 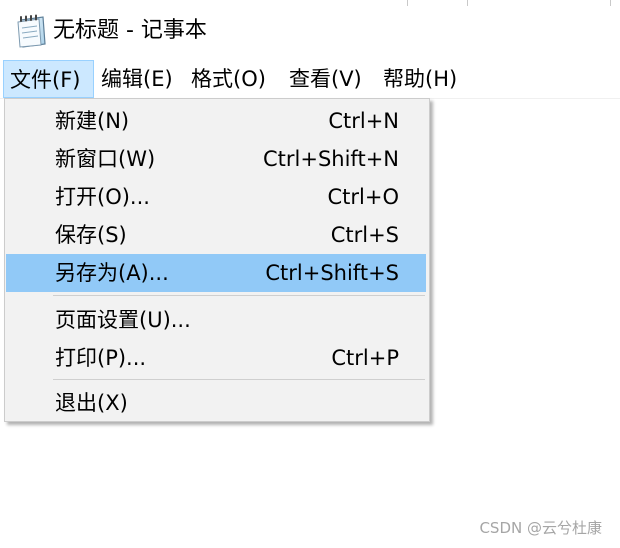 I want to click on menu-edit: 编辑(E), so click(x=141, y=79).